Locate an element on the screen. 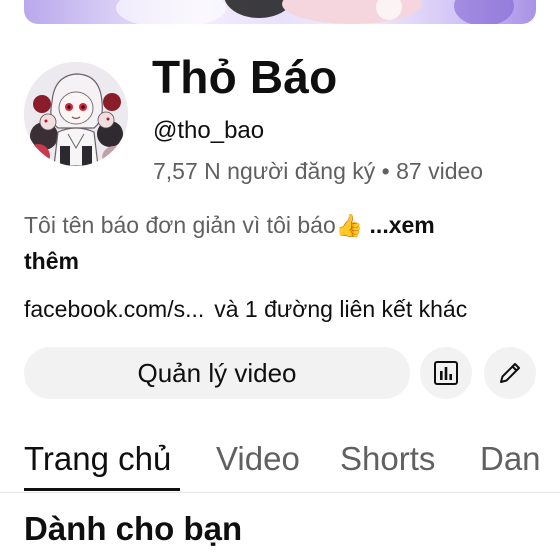 Image resolution: width=560 pixels, height=560 pixels. extra-links-text: và 1 đường liên kết khác is located at coordinates (340, 309).